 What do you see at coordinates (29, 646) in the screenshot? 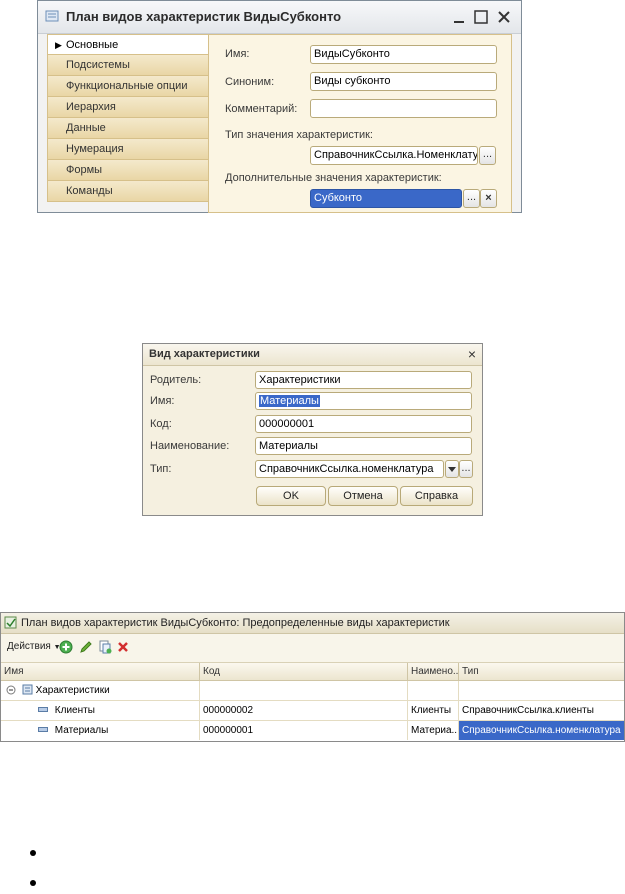
I see `actions-label: Действия` at bounding box center [29, 646].